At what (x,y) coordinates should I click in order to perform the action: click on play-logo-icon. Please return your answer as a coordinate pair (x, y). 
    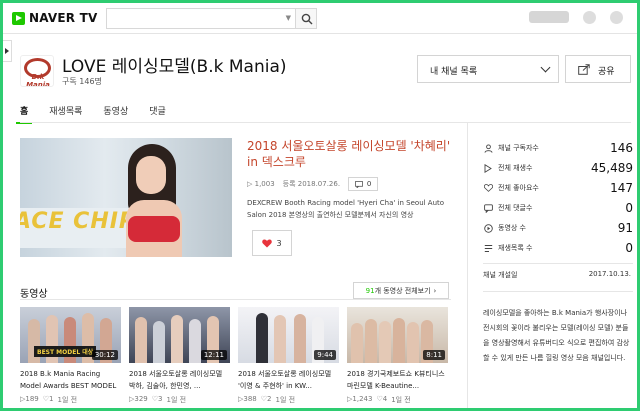
    Looking at the image, I should click on (18, 18).